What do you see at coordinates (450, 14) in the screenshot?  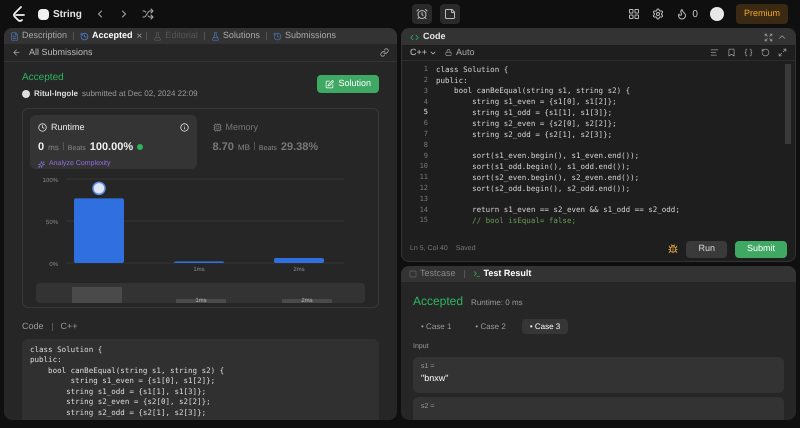 I see `note-icon` at bounding box center [450, 14].